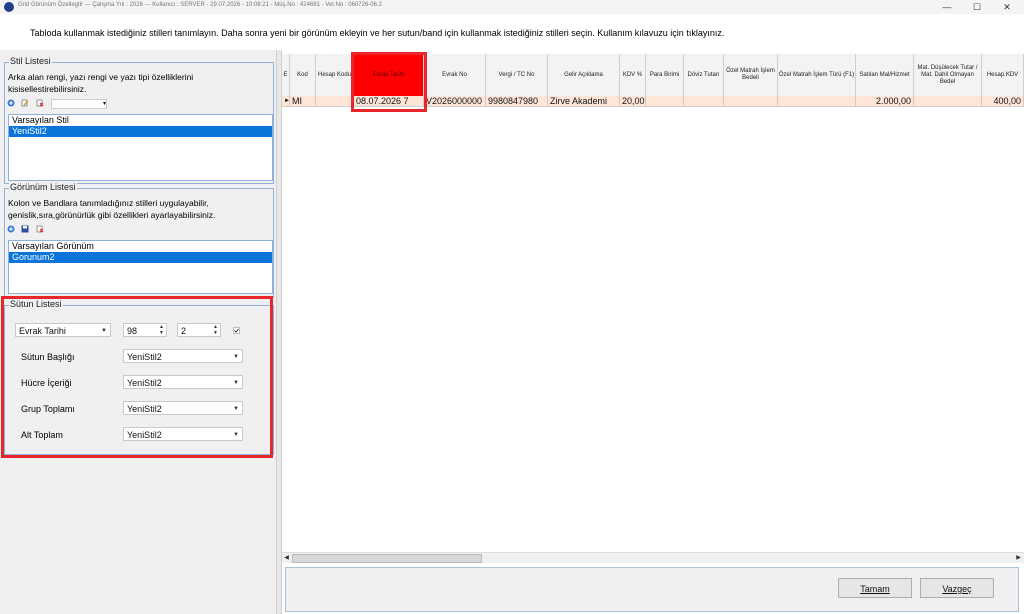 This screenshot has width=1024, height=614. Describe the element at coordinates (389, 82) in the screenshot. I see `evrak-tarihi-highlight` at that location.